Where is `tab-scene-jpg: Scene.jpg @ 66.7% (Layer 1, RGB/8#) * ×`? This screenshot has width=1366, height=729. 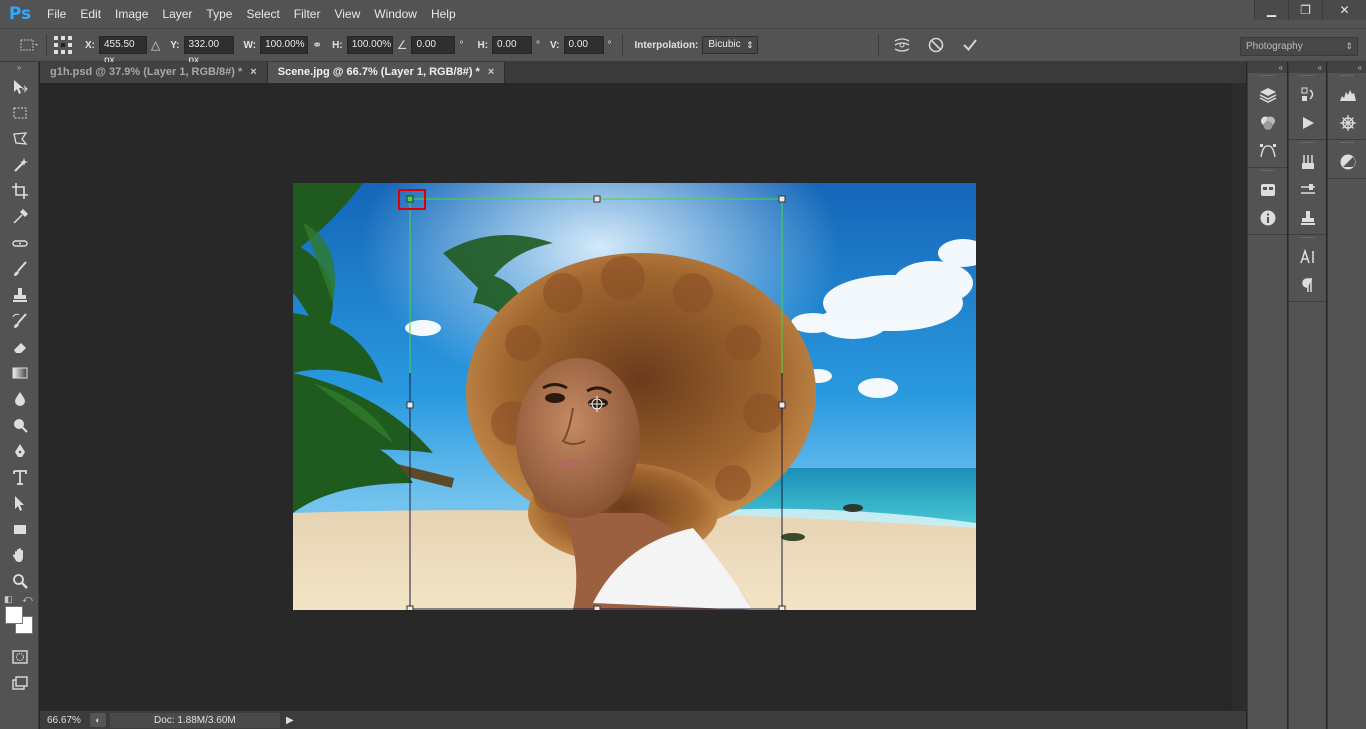
tab-scene-jpg: Scene.jpg @ 66.7% (Layer 1, RGB/8#) * × is located at coordinates (386, 72).